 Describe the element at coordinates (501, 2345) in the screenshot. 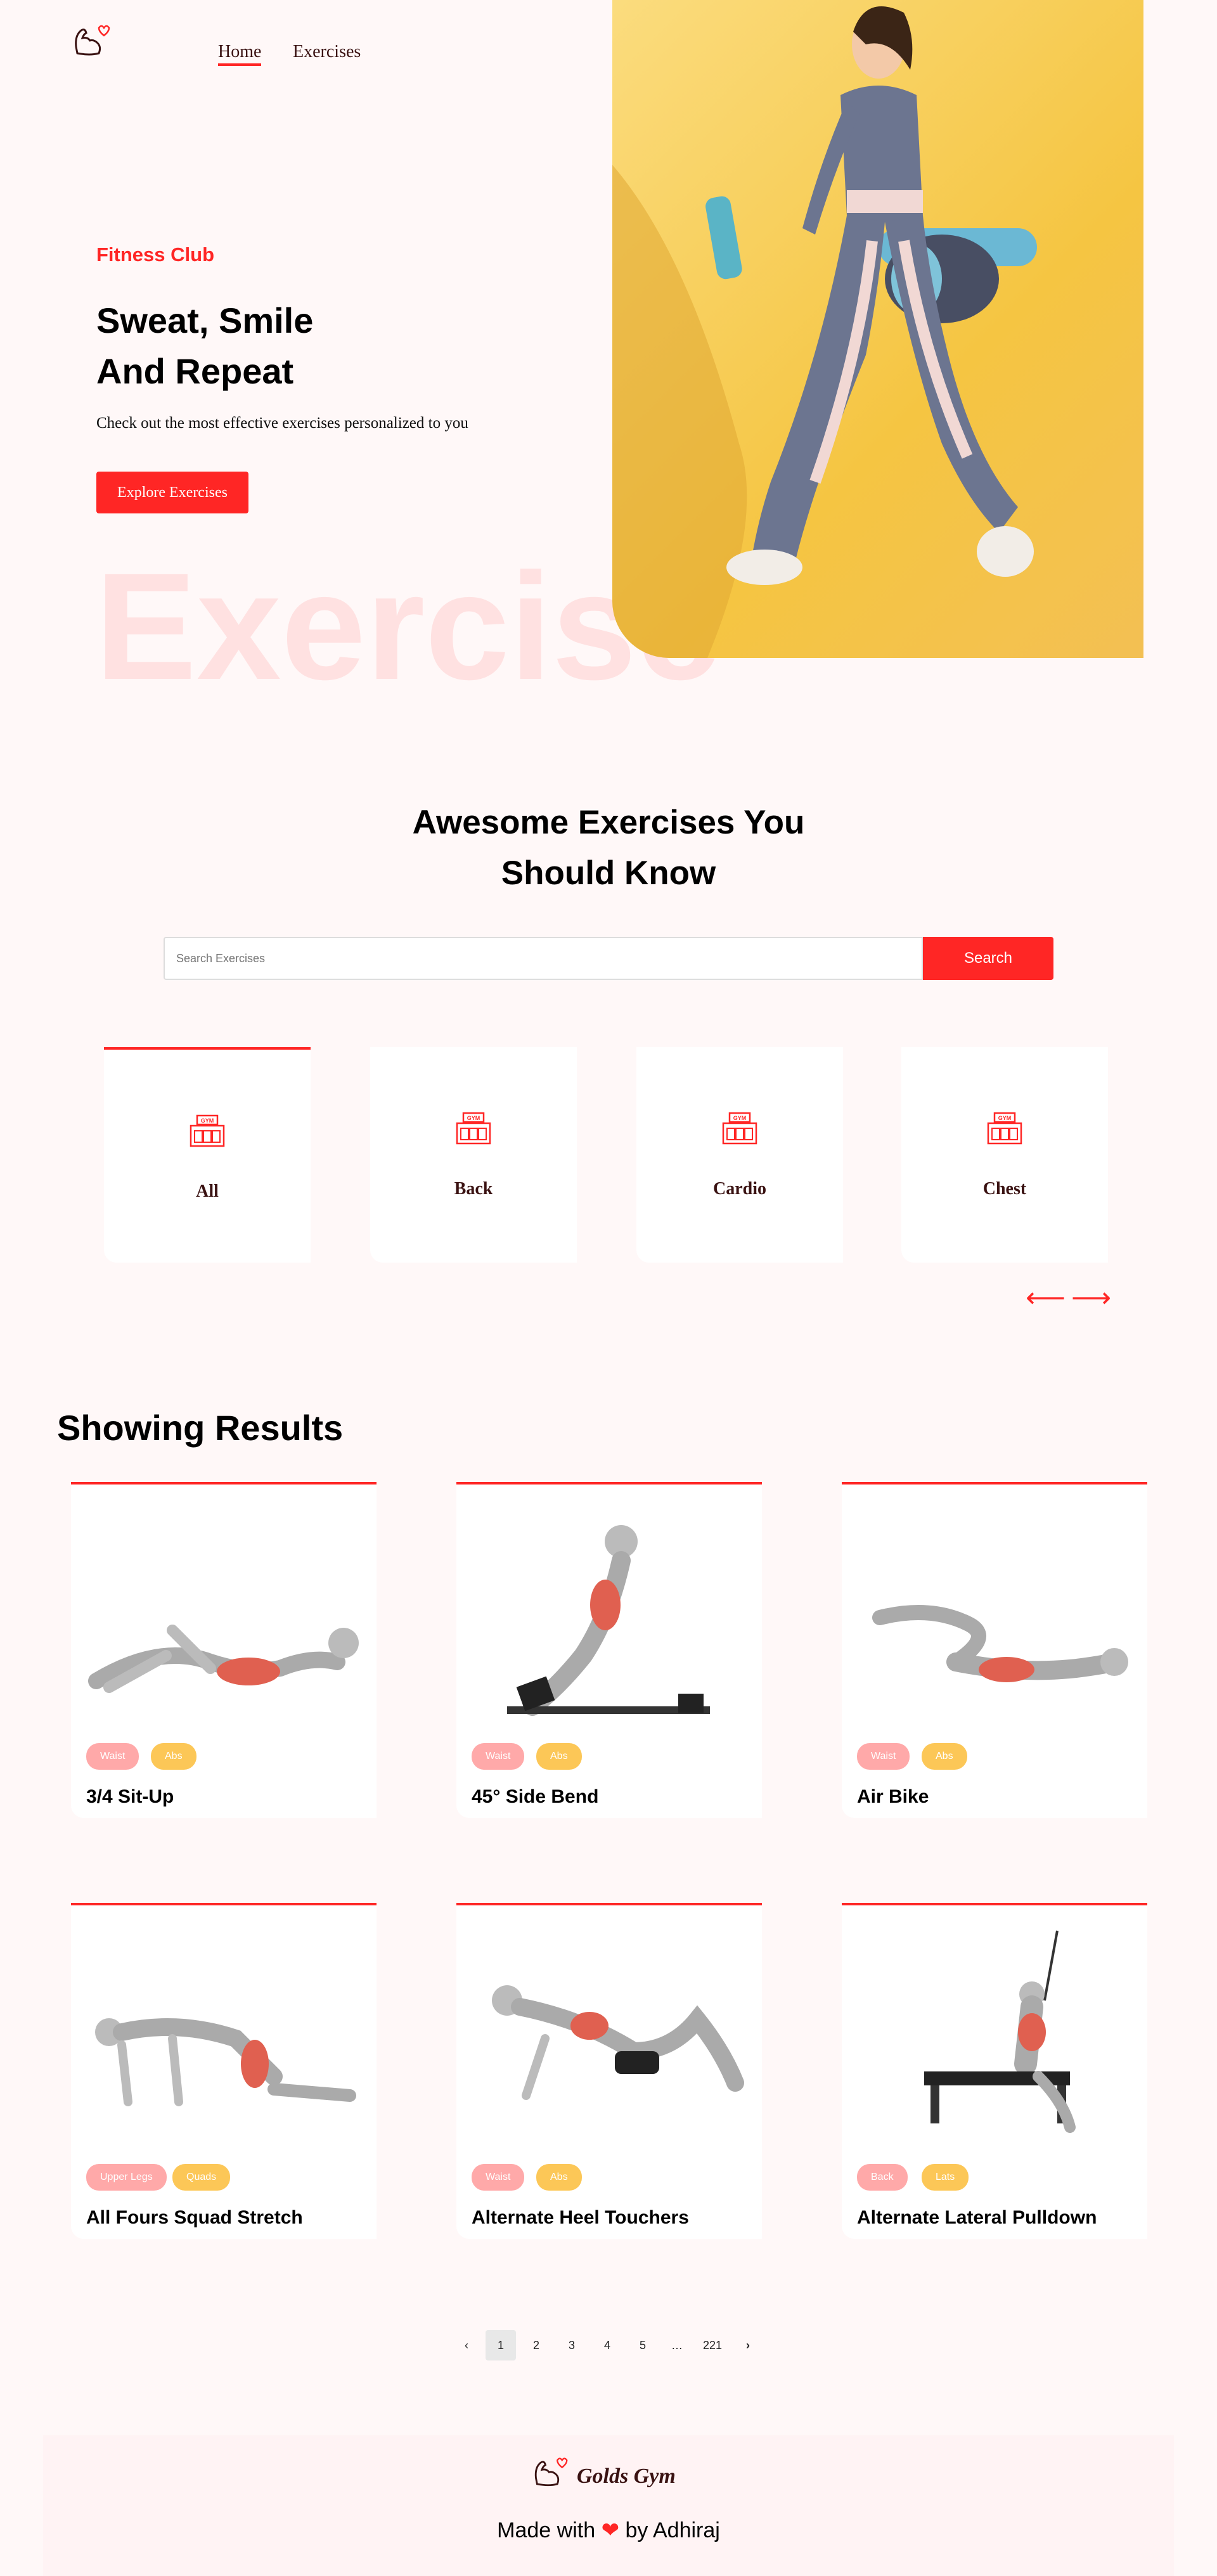

I see `pagination-page-button: 1` at that location.